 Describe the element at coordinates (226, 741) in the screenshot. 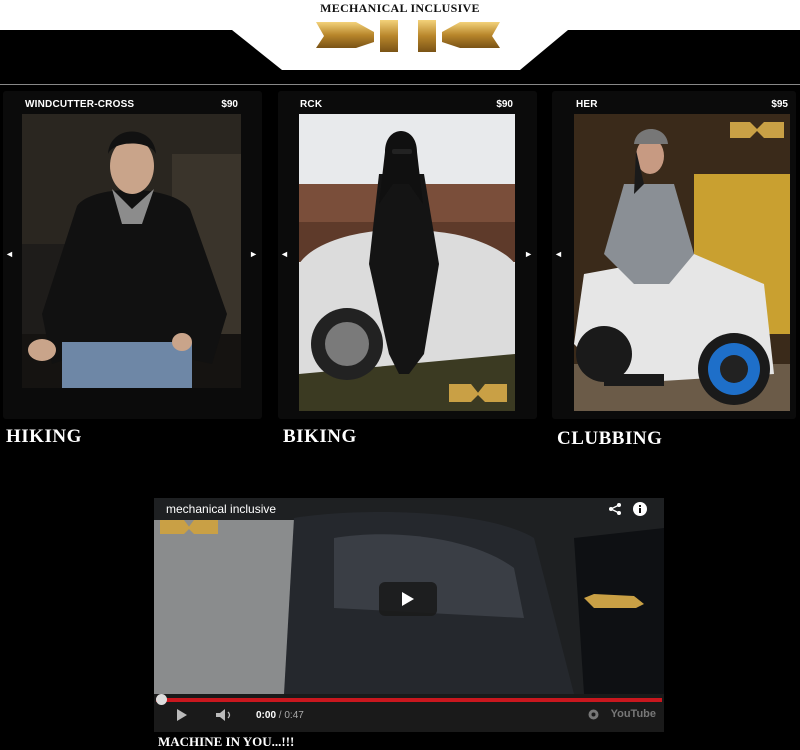

I see `tagline: MACHINE IN YOU...!!!` at that location.